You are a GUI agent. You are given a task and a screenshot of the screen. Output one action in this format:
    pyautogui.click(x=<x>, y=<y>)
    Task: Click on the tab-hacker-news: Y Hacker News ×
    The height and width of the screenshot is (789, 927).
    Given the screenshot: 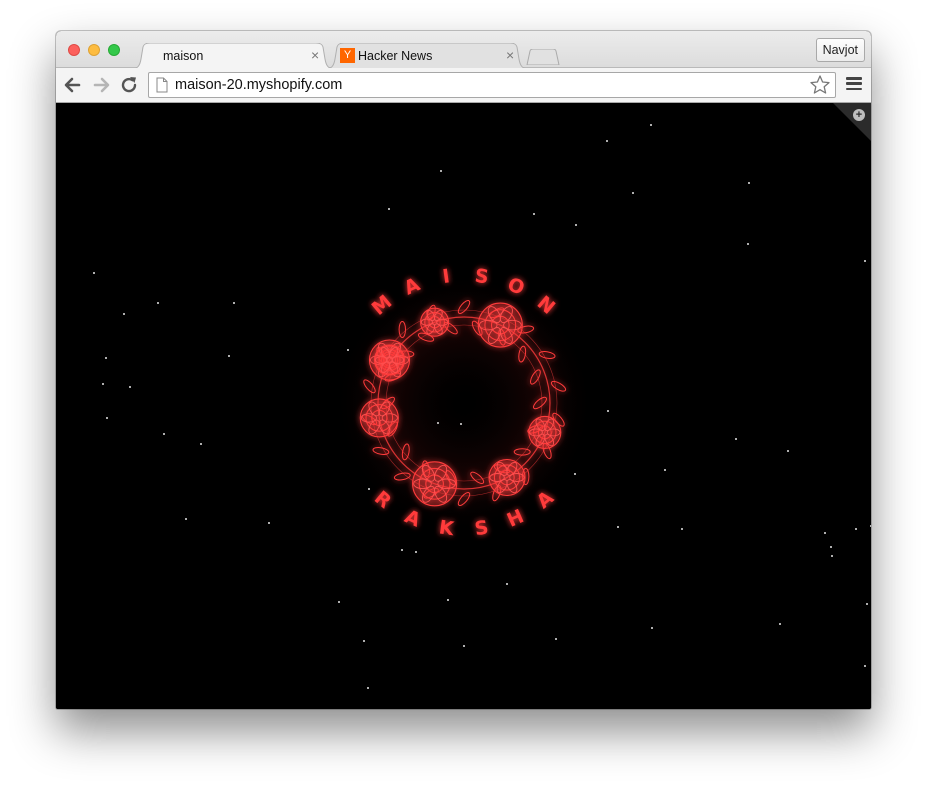 What is the action you would take?
    pyautogui.click(x=427, y=56)
    